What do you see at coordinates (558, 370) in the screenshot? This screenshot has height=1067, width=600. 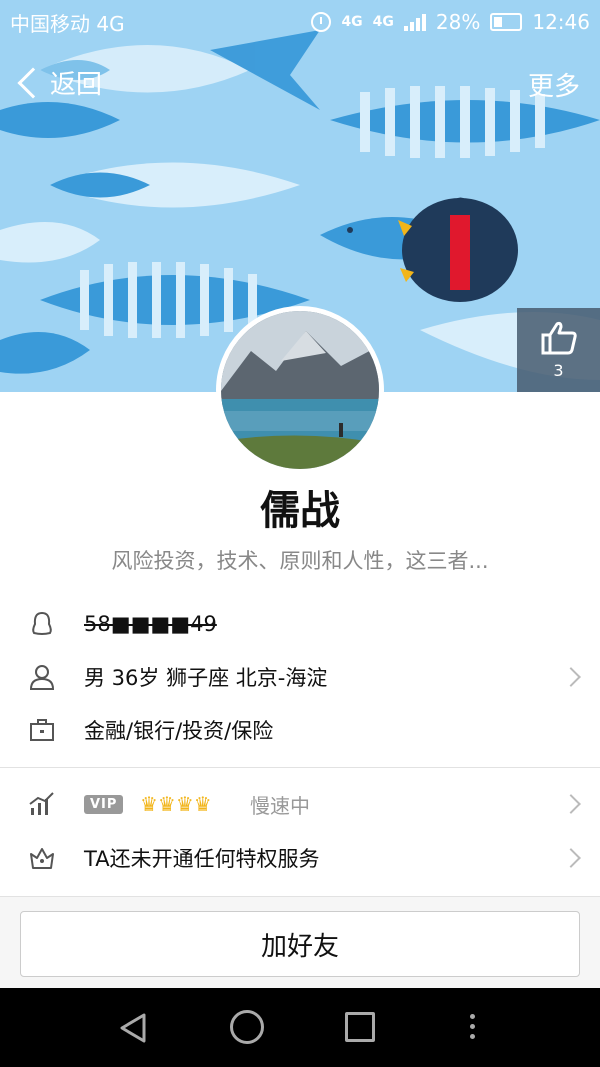 I see `like-count: 3` at bounding box center [558, 370].